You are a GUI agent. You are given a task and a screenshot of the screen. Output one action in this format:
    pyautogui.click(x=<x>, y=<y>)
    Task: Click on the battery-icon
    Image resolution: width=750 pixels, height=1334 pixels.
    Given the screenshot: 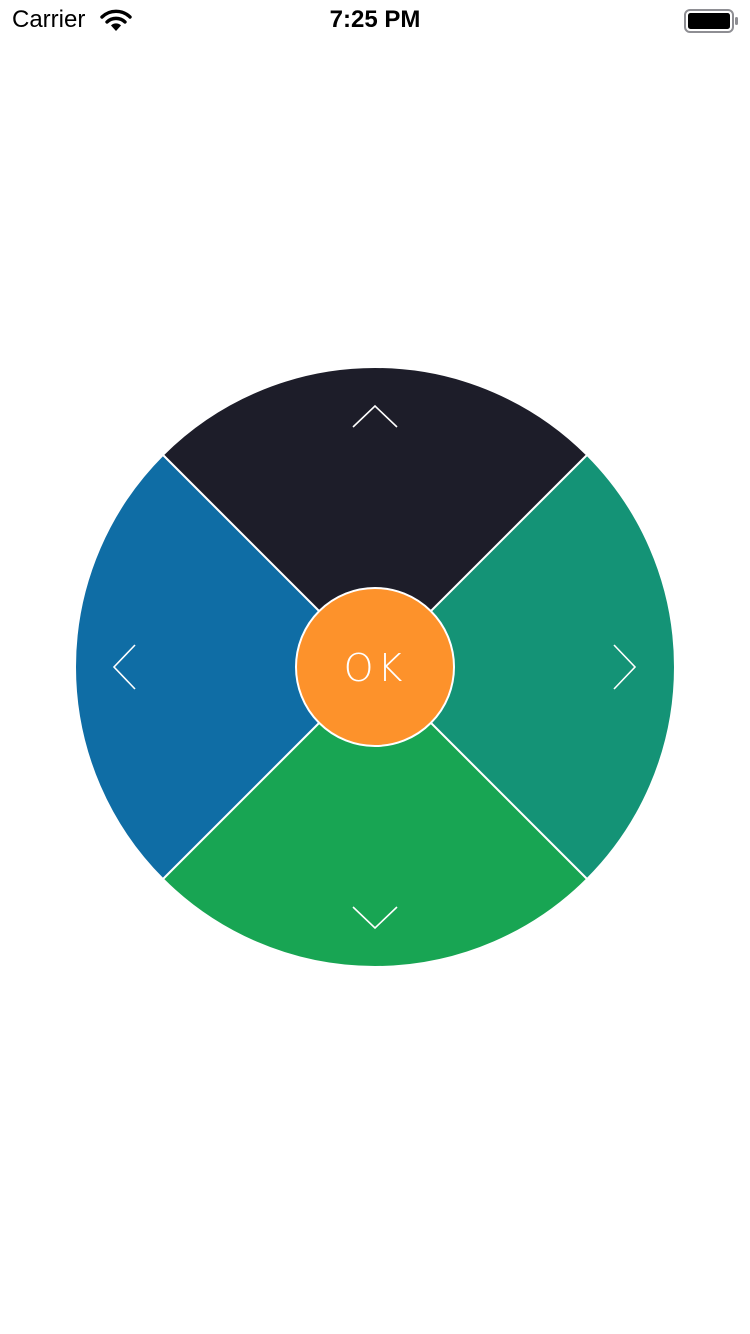 What is the action you would take?
    pyautogui.click(x=711, y=21)
    